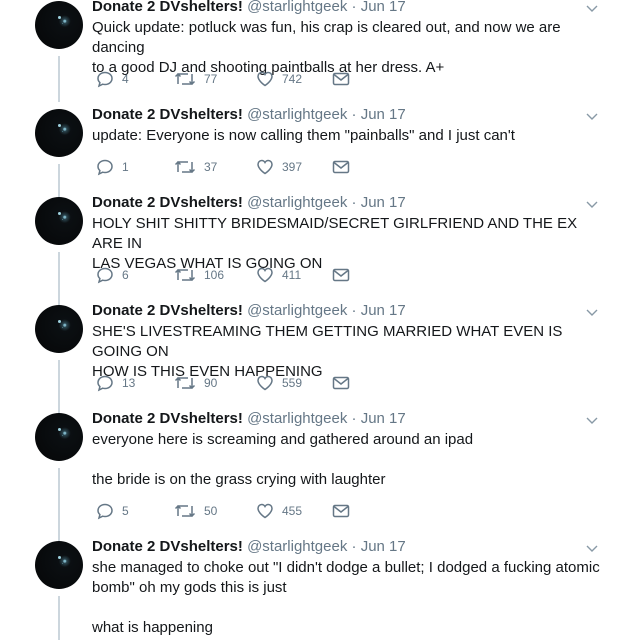  What do you see at coordinates (279, 167) in the screenshot?
I see `like-button: 397` at bounding box center [279, 167].